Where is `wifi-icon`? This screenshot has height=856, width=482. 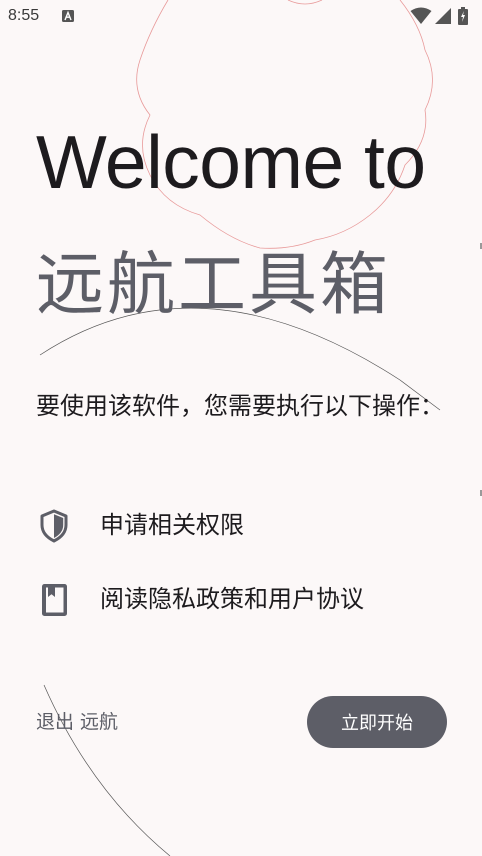 wifi-icon is located at coordinates (421, 15).